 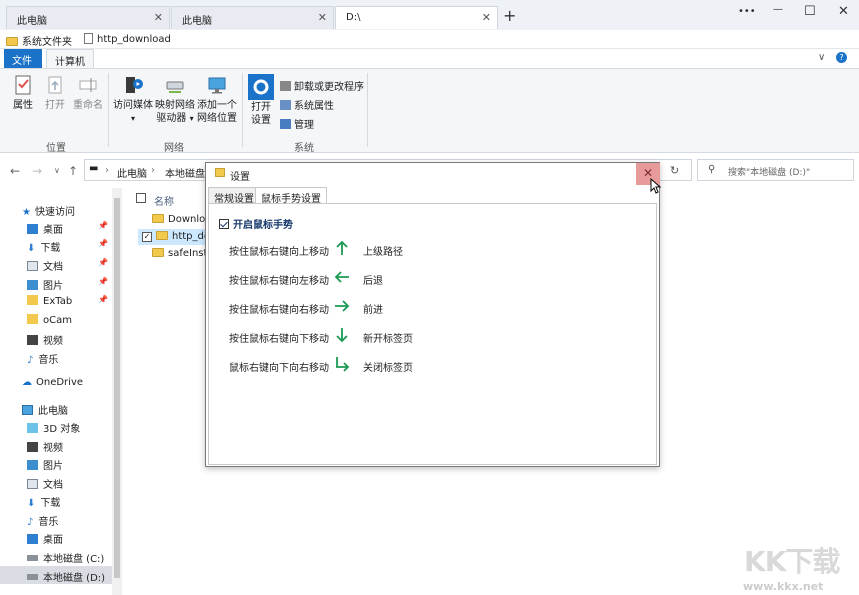 What do you see at coordinates (56, 357) in the screenshot?
I see `sidebar-item-music: ♪ 音乐` at bounding box center [56, 357].